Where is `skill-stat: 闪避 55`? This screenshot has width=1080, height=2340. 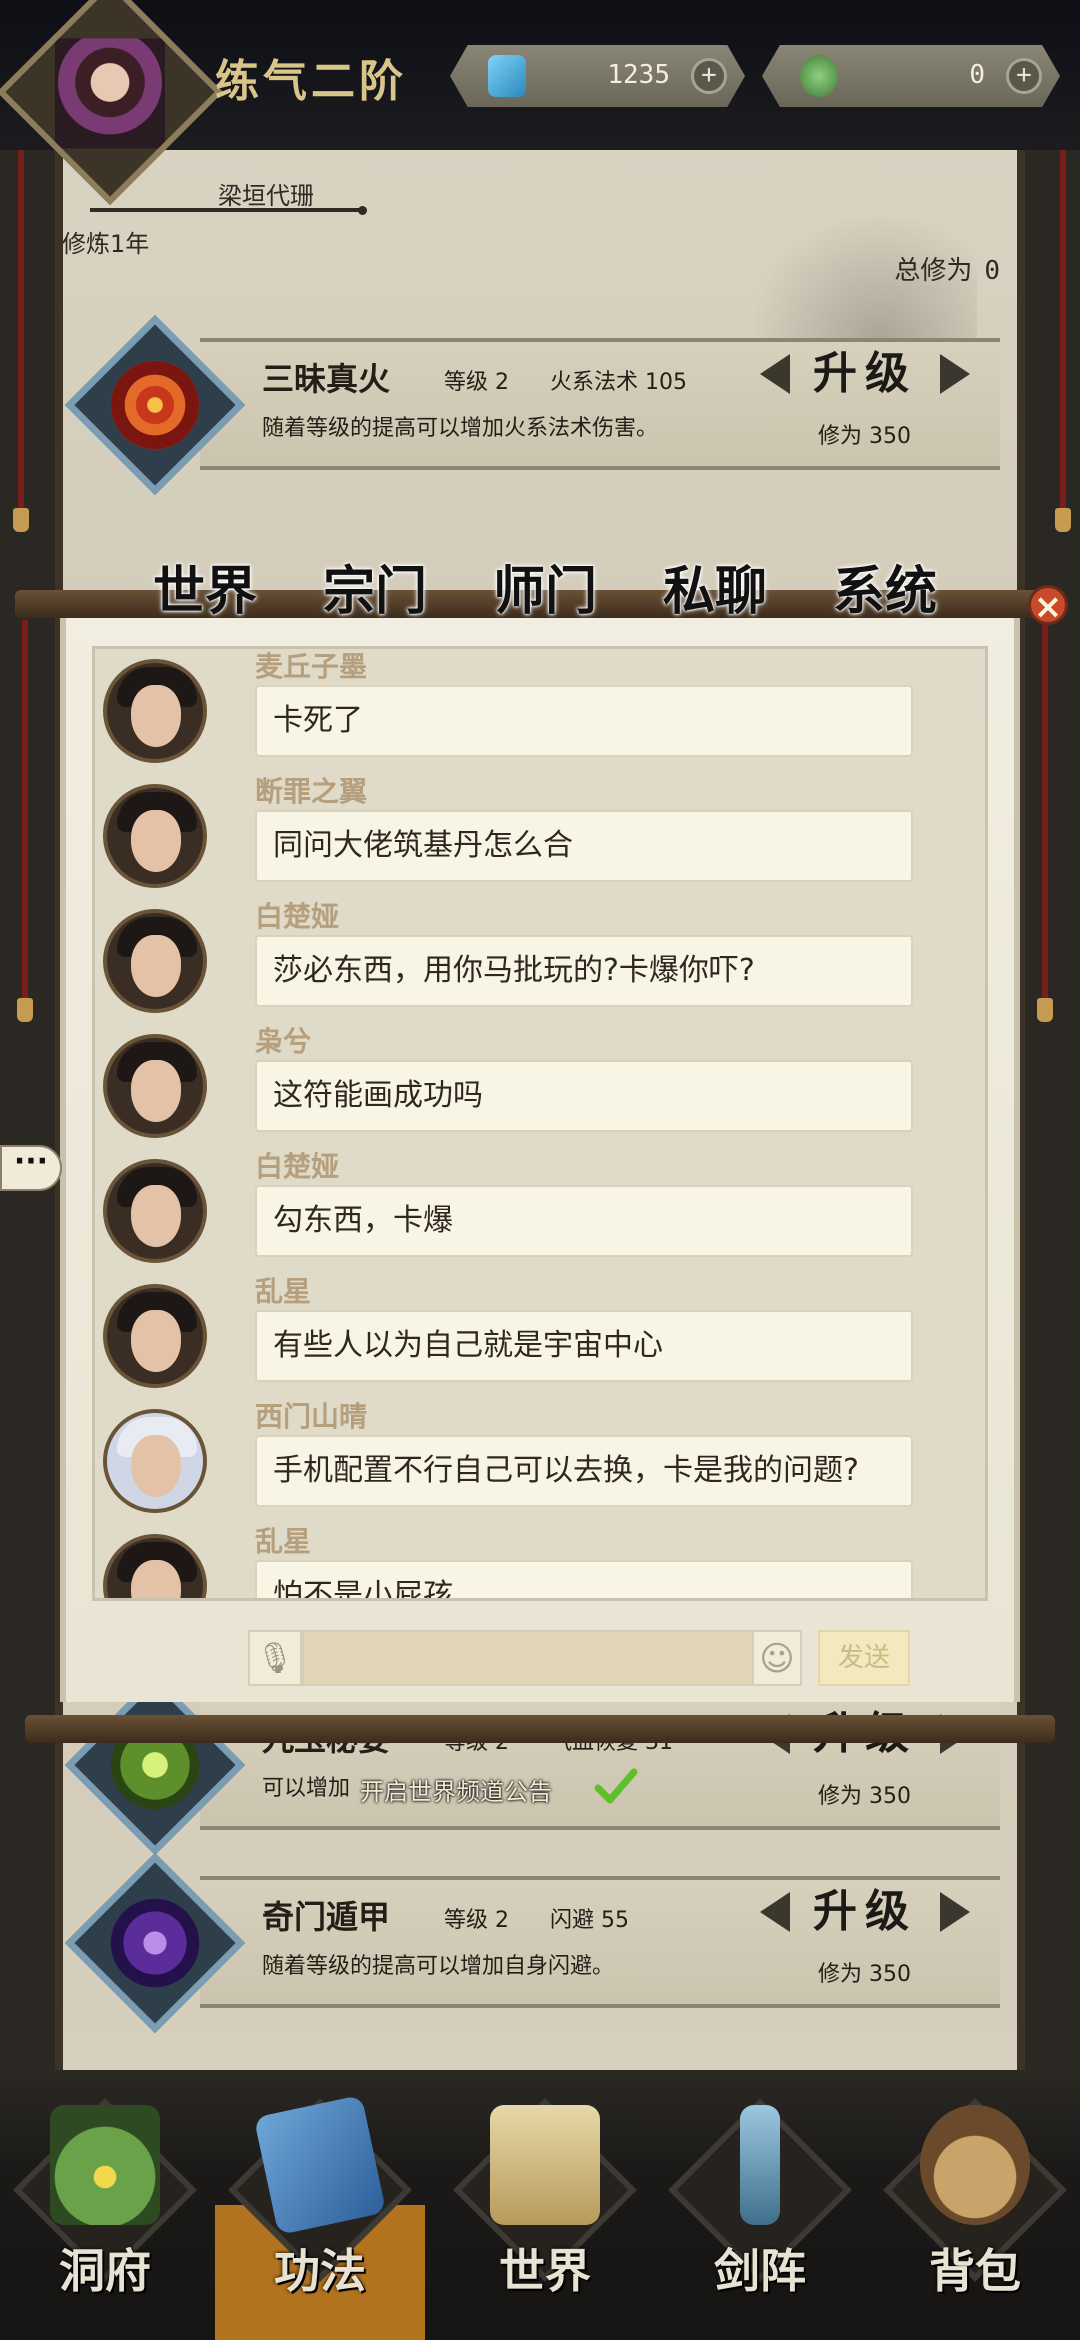
skill-stat: 闪避 55 is located at coordinates (589, 1920).